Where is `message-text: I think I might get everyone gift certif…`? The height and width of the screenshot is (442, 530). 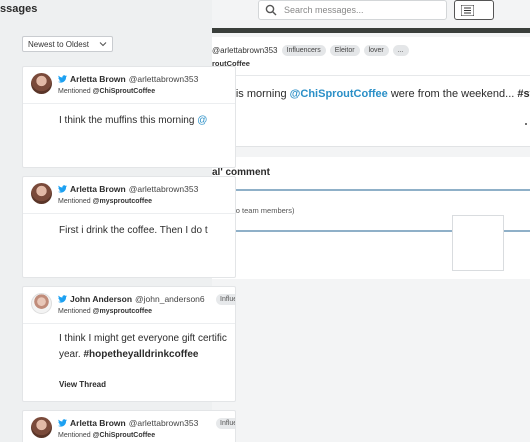 message-text: I think I might get everyone gift certif… is located at coordinates (143, 347).